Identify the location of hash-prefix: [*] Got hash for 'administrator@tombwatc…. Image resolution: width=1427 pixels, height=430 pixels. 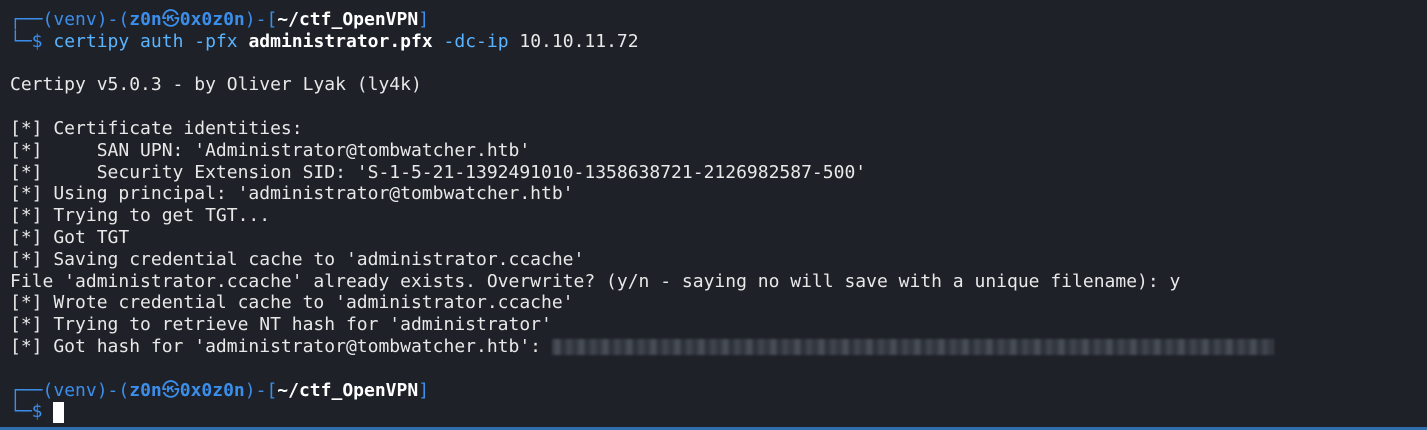
(281, 346).